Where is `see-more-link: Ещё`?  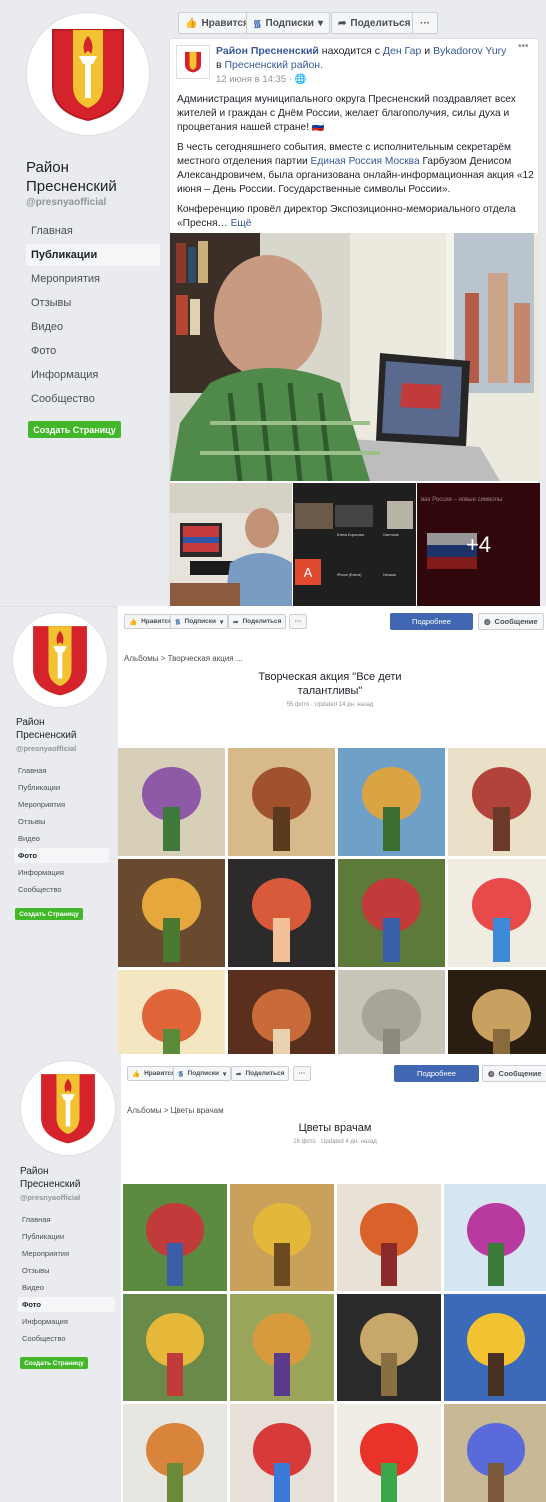 see-more-link: Ещё is located at coordinates (241, 223).